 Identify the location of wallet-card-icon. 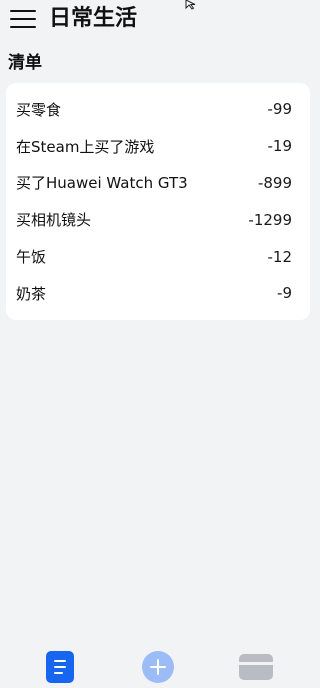
(256, 667).